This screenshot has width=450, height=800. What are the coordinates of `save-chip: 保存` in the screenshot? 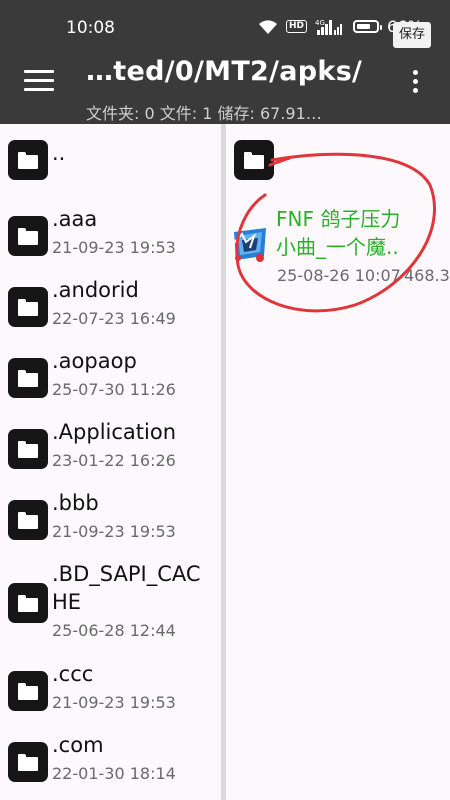 It's located at (412, 35).